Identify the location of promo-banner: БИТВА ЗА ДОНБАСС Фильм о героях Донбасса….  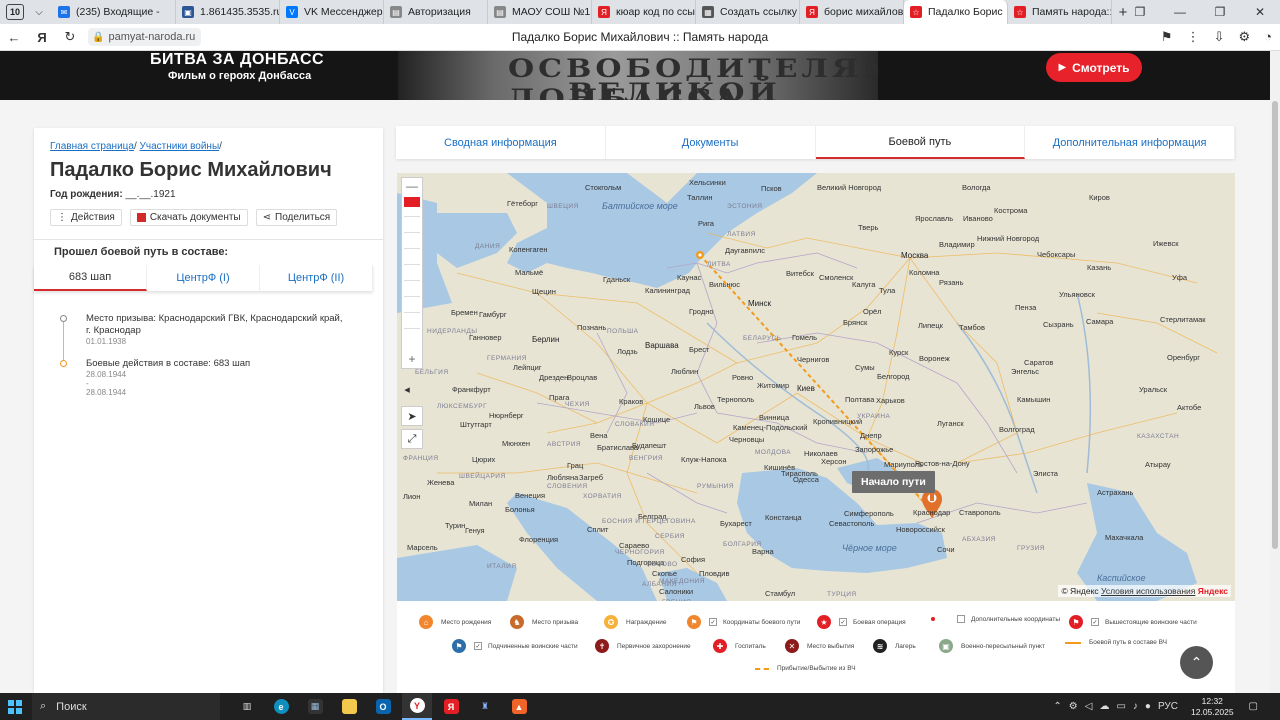
(635, 75).